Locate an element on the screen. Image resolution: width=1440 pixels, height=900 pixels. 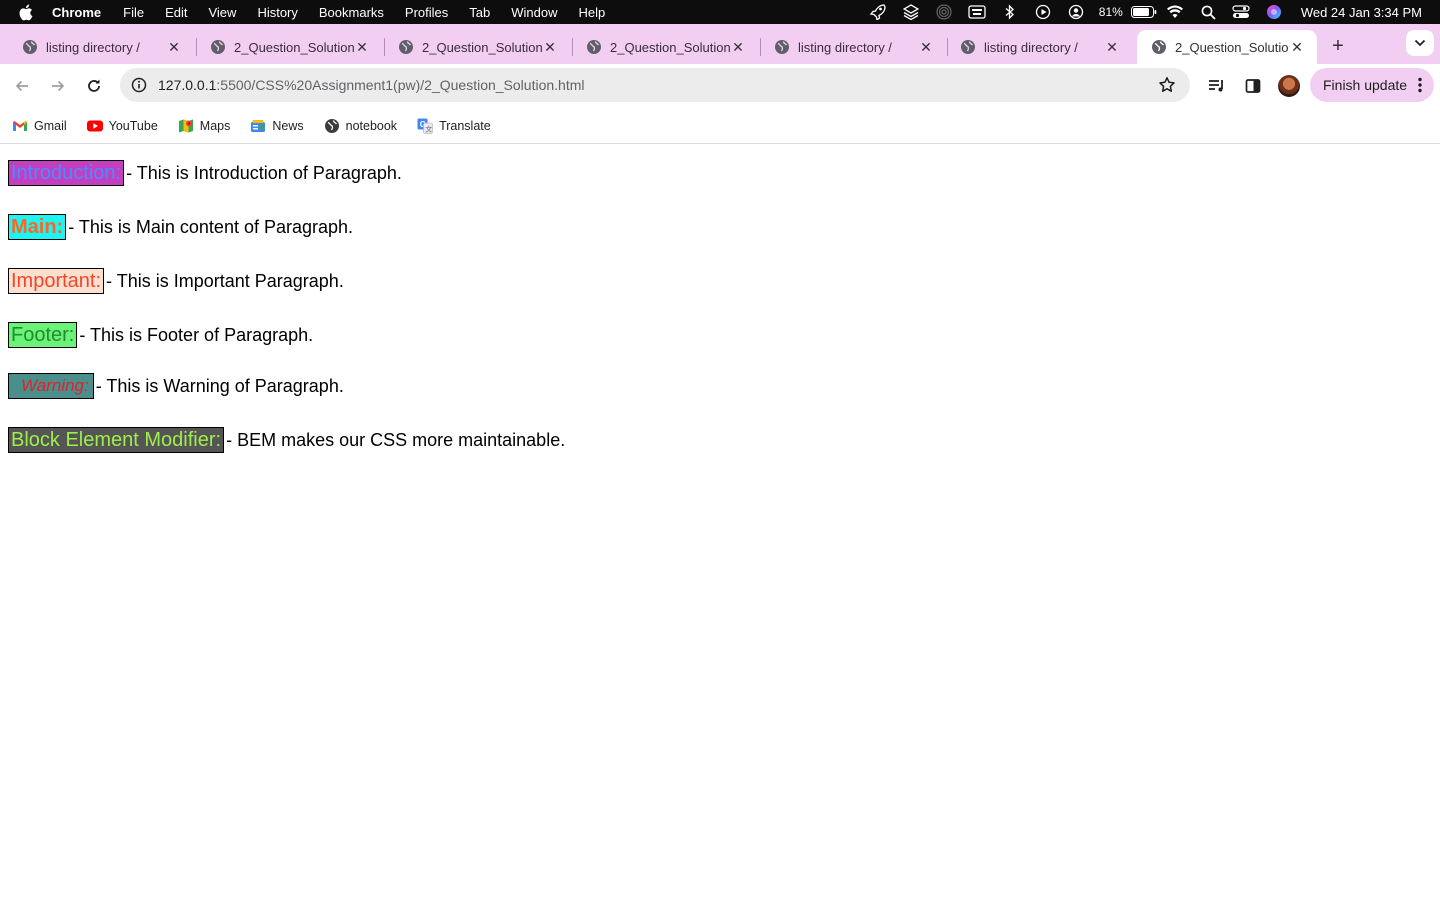
site-info-icon is located at coordinates (139, 85).